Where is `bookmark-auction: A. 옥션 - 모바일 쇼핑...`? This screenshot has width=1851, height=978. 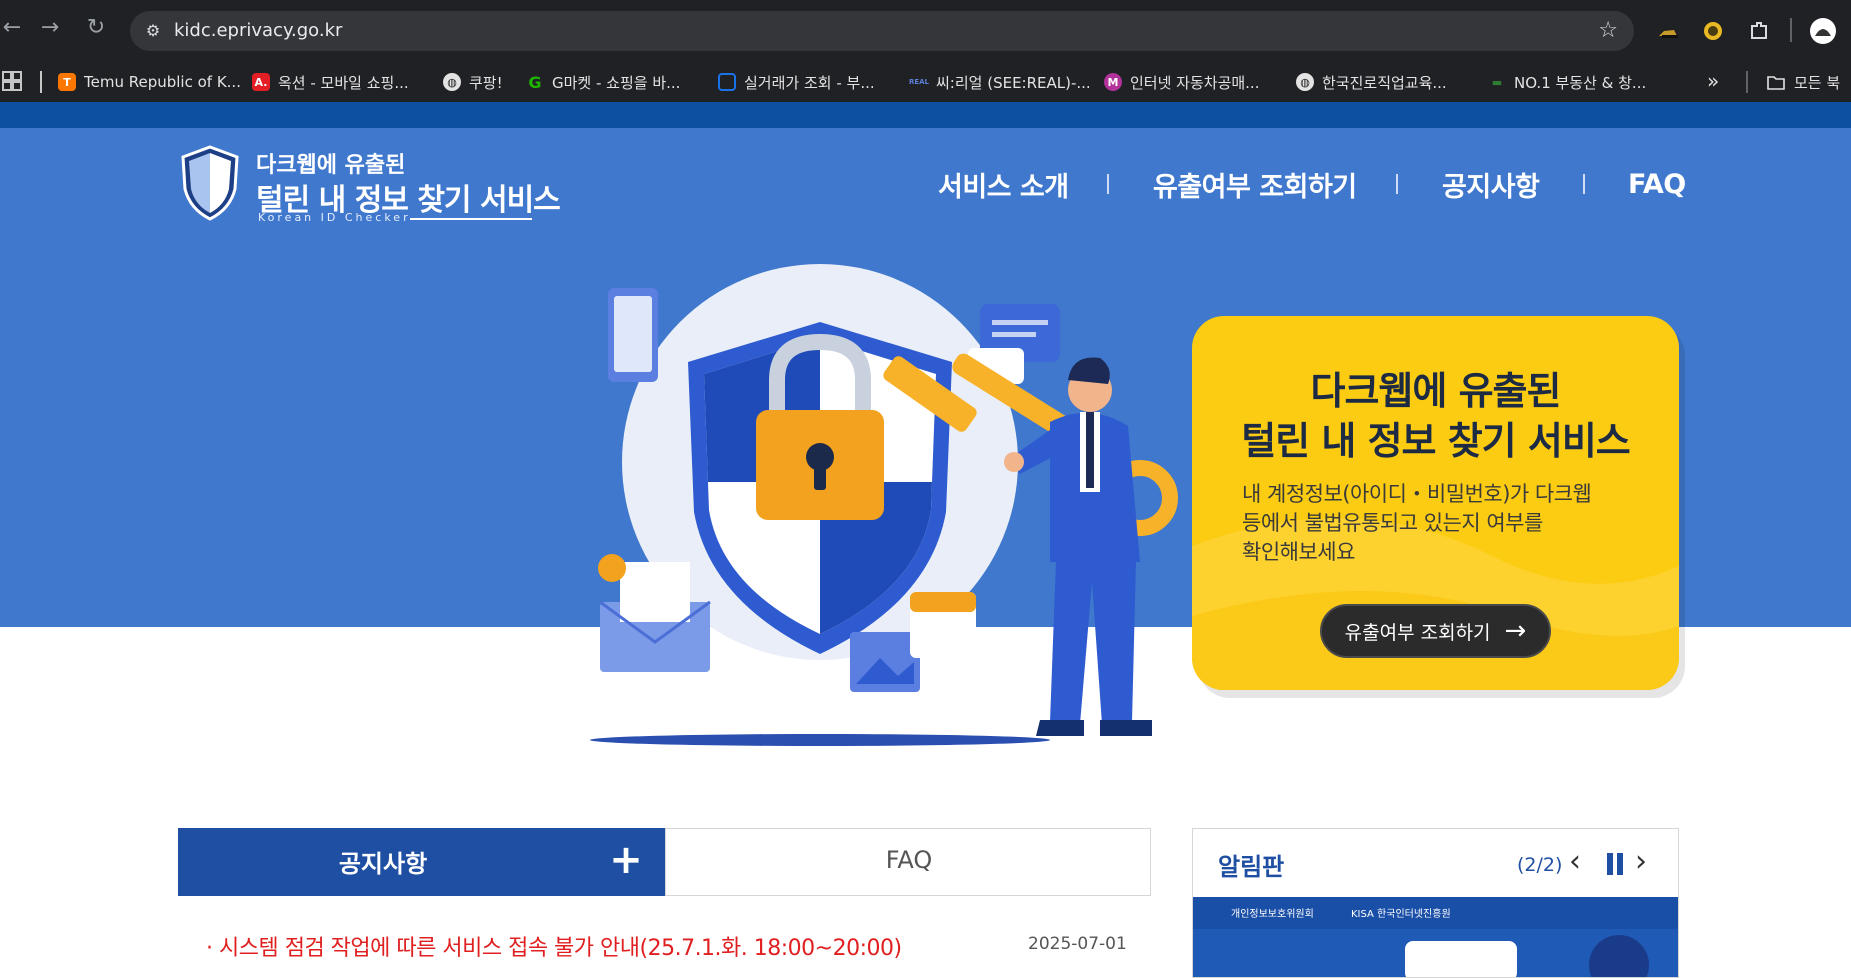
bookmark-auction: A. 옥션 - 모바일 쇼핑... is located at coordinates (330, 82).